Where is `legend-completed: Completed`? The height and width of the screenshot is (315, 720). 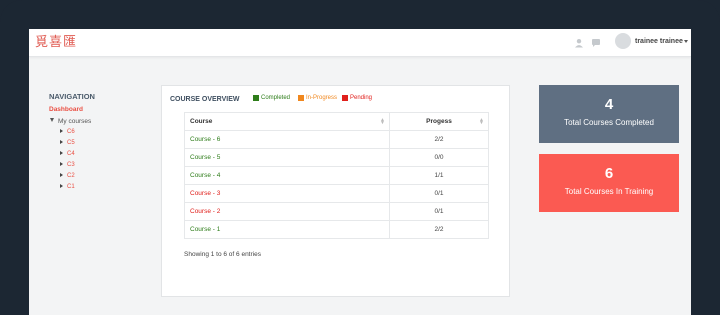
legend-completed: Completed is located at coordinates (271, 98).